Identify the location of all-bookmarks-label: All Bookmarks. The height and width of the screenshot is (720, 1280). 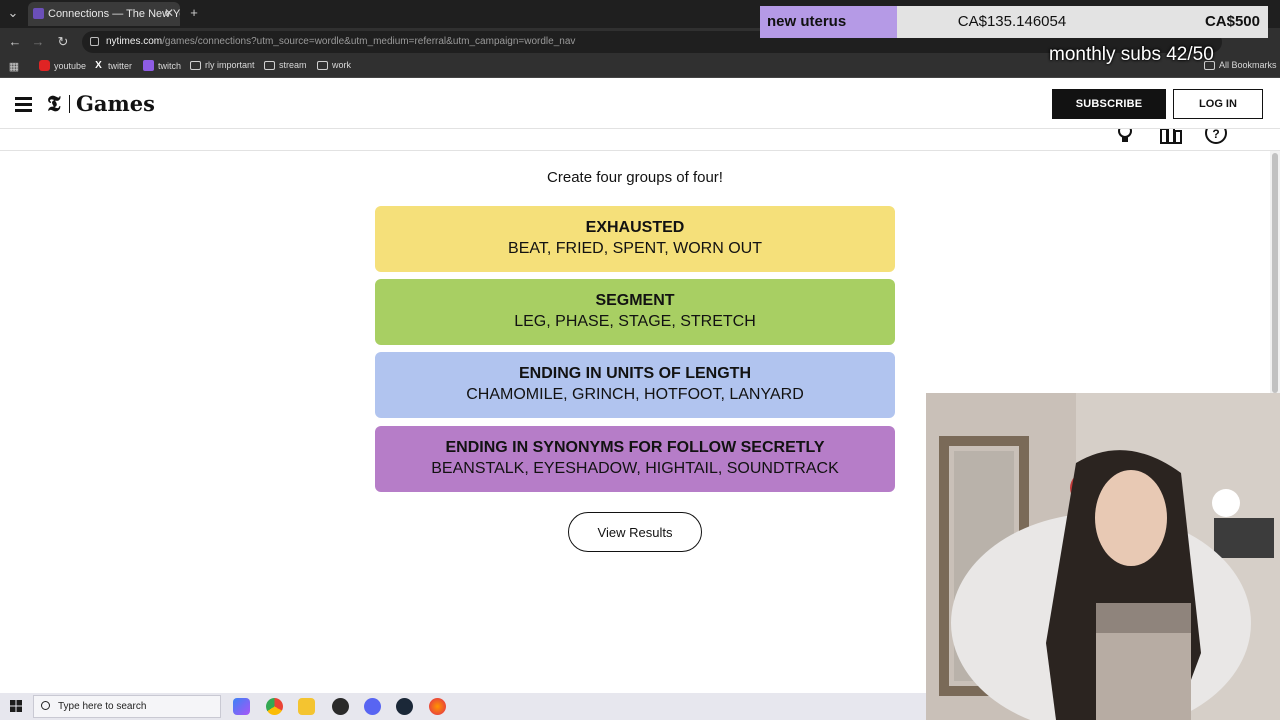
(1248, 65).